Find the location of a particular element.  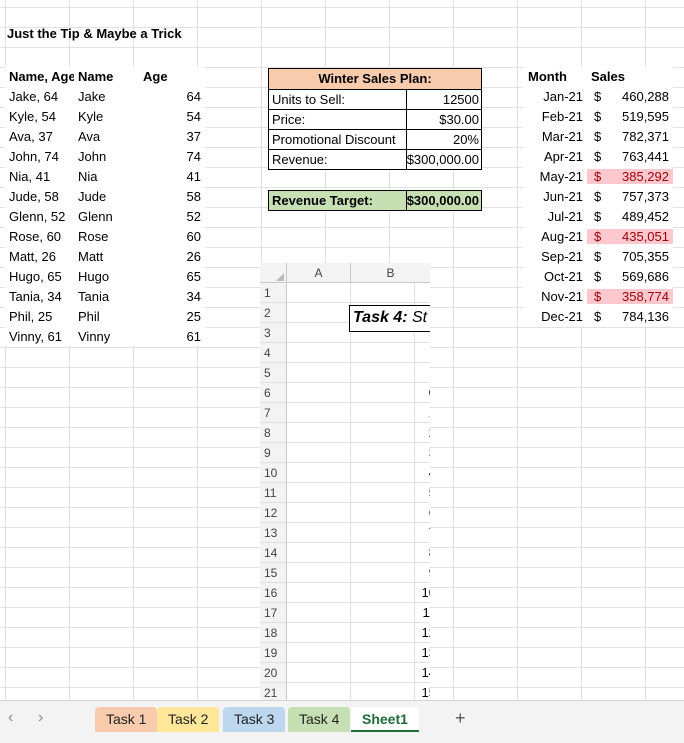

table-cell: John, 74 is located at coordinates (39, 156).